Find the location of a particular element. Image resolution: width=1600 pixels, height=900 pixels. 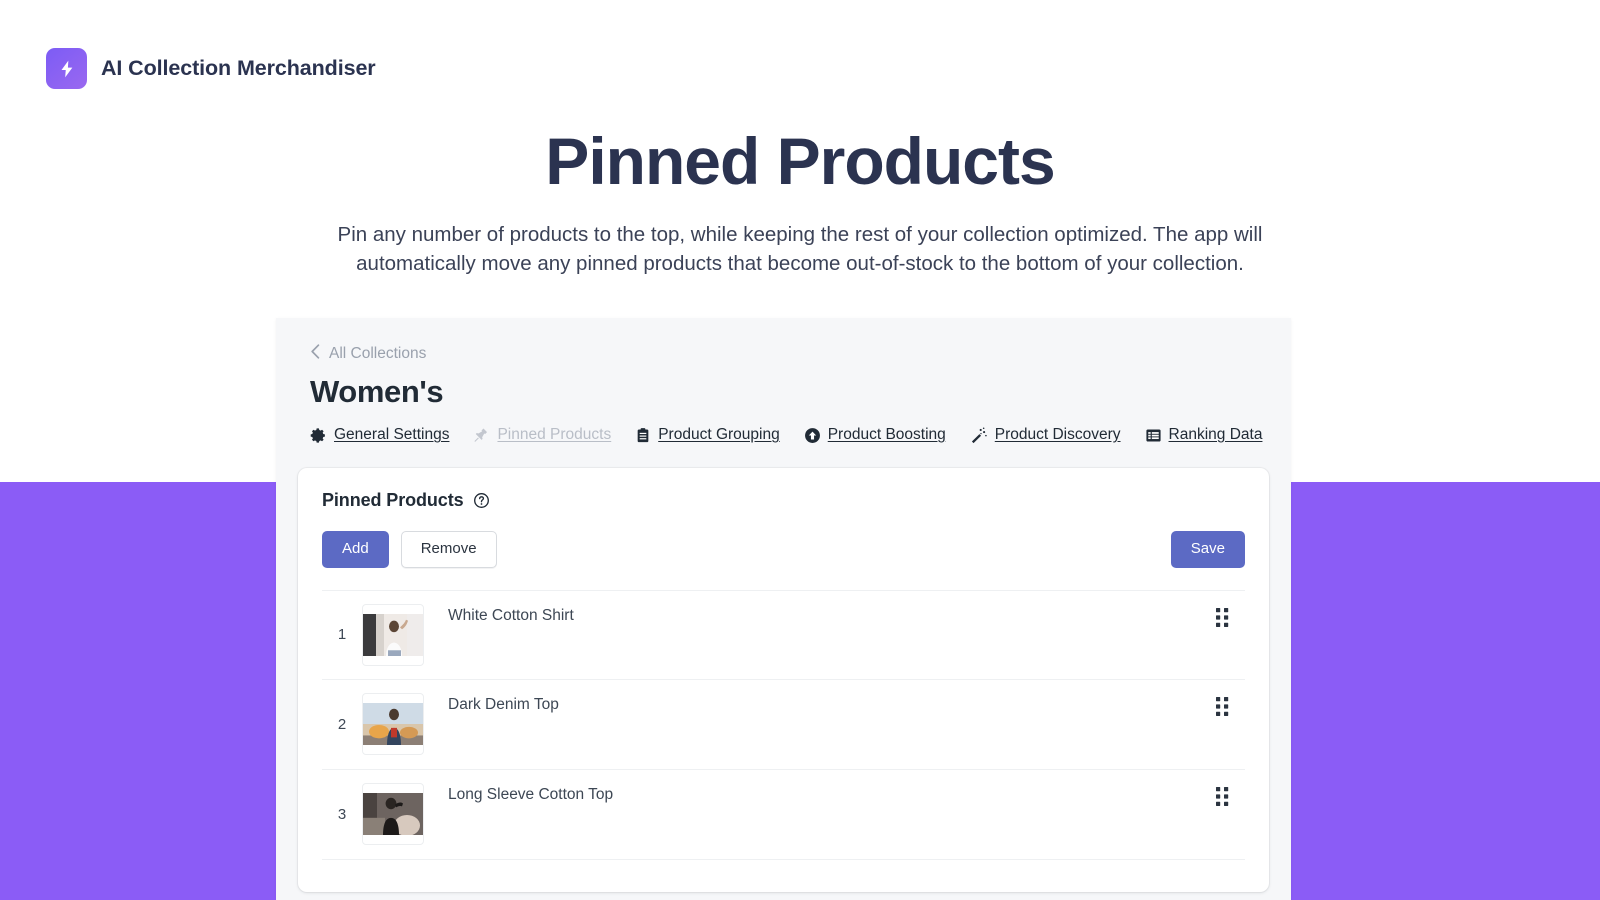

product-title: Dark Denim Top is located at coordinates (503, 704).